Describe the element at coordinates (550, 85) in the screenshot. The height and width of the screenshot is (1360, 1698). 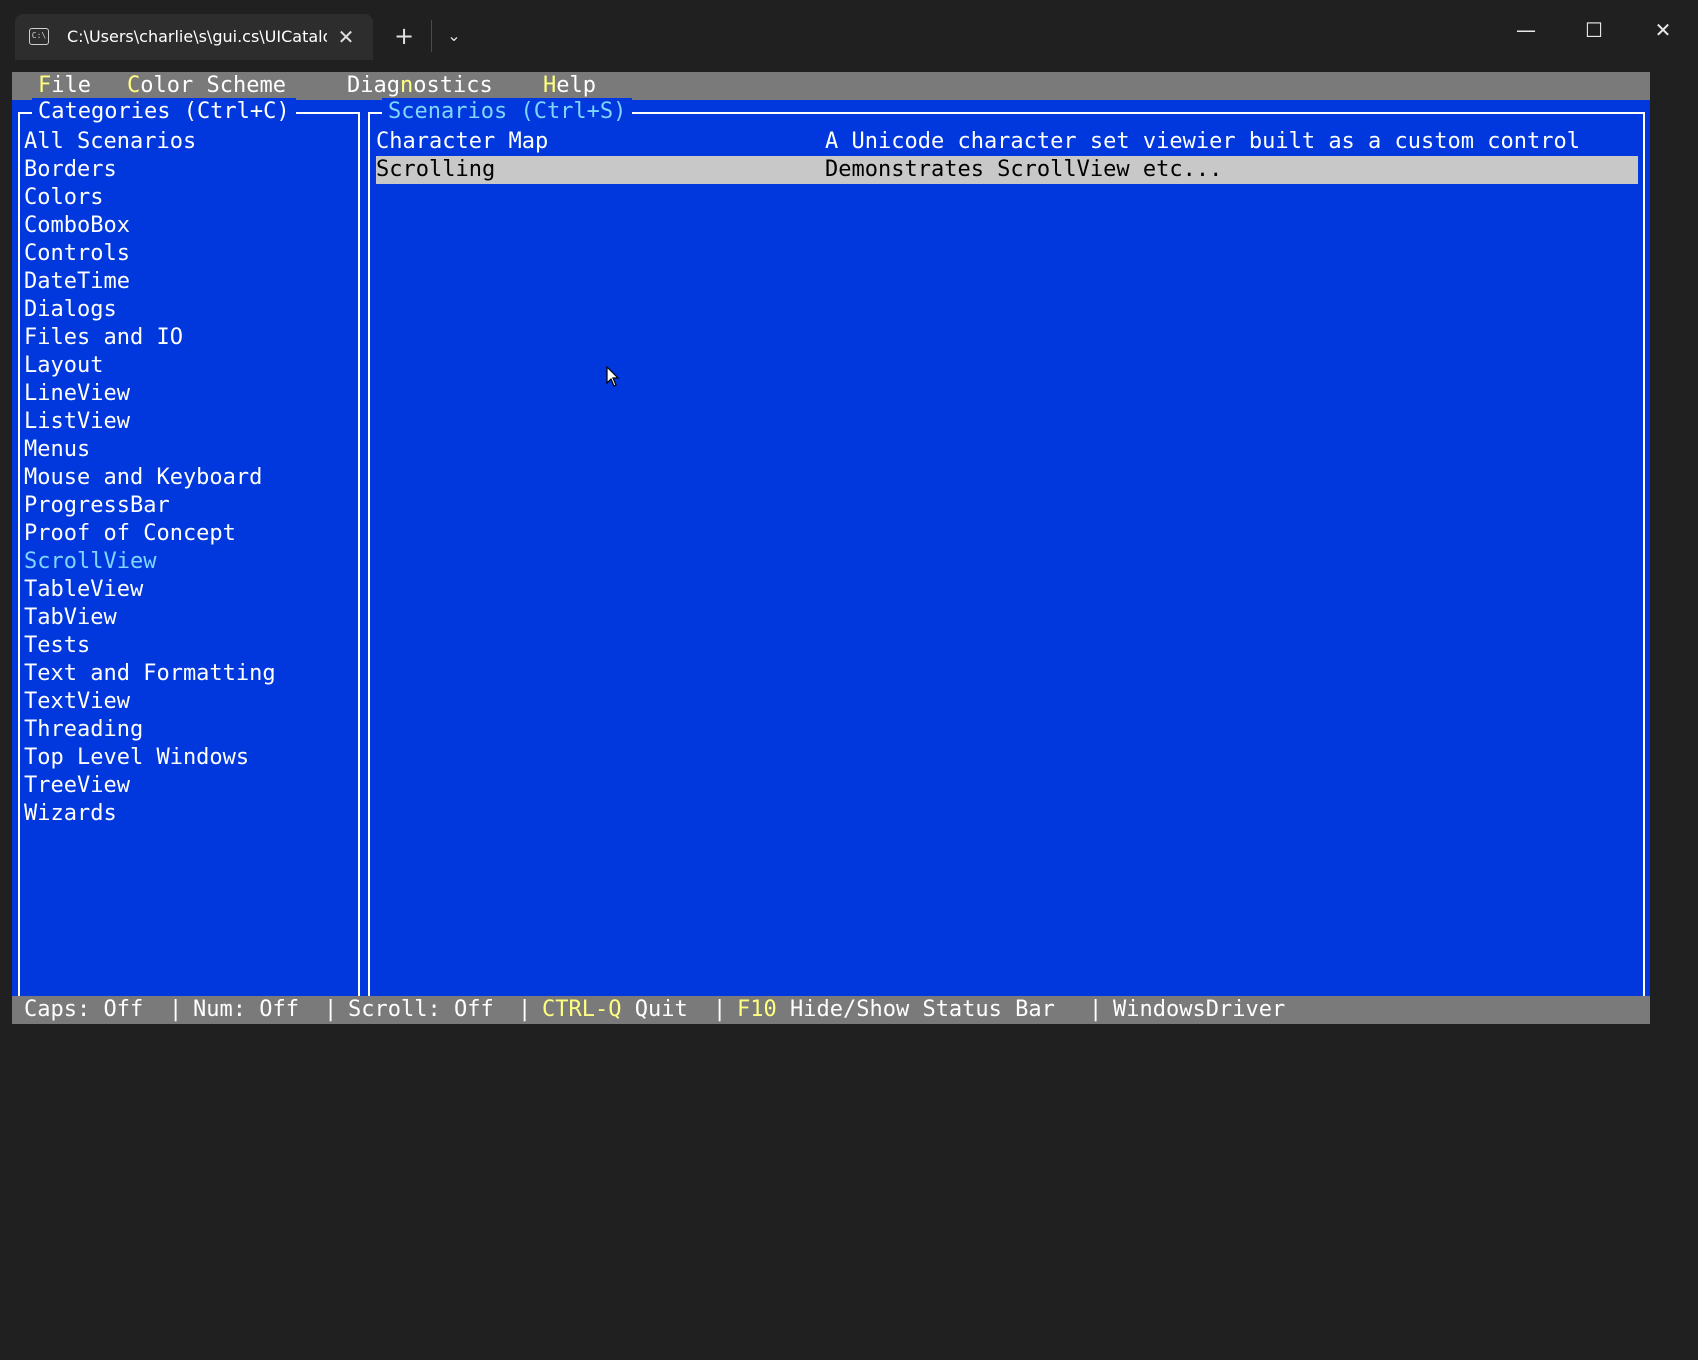
I see `menu-help-hotkey: H` at that location.